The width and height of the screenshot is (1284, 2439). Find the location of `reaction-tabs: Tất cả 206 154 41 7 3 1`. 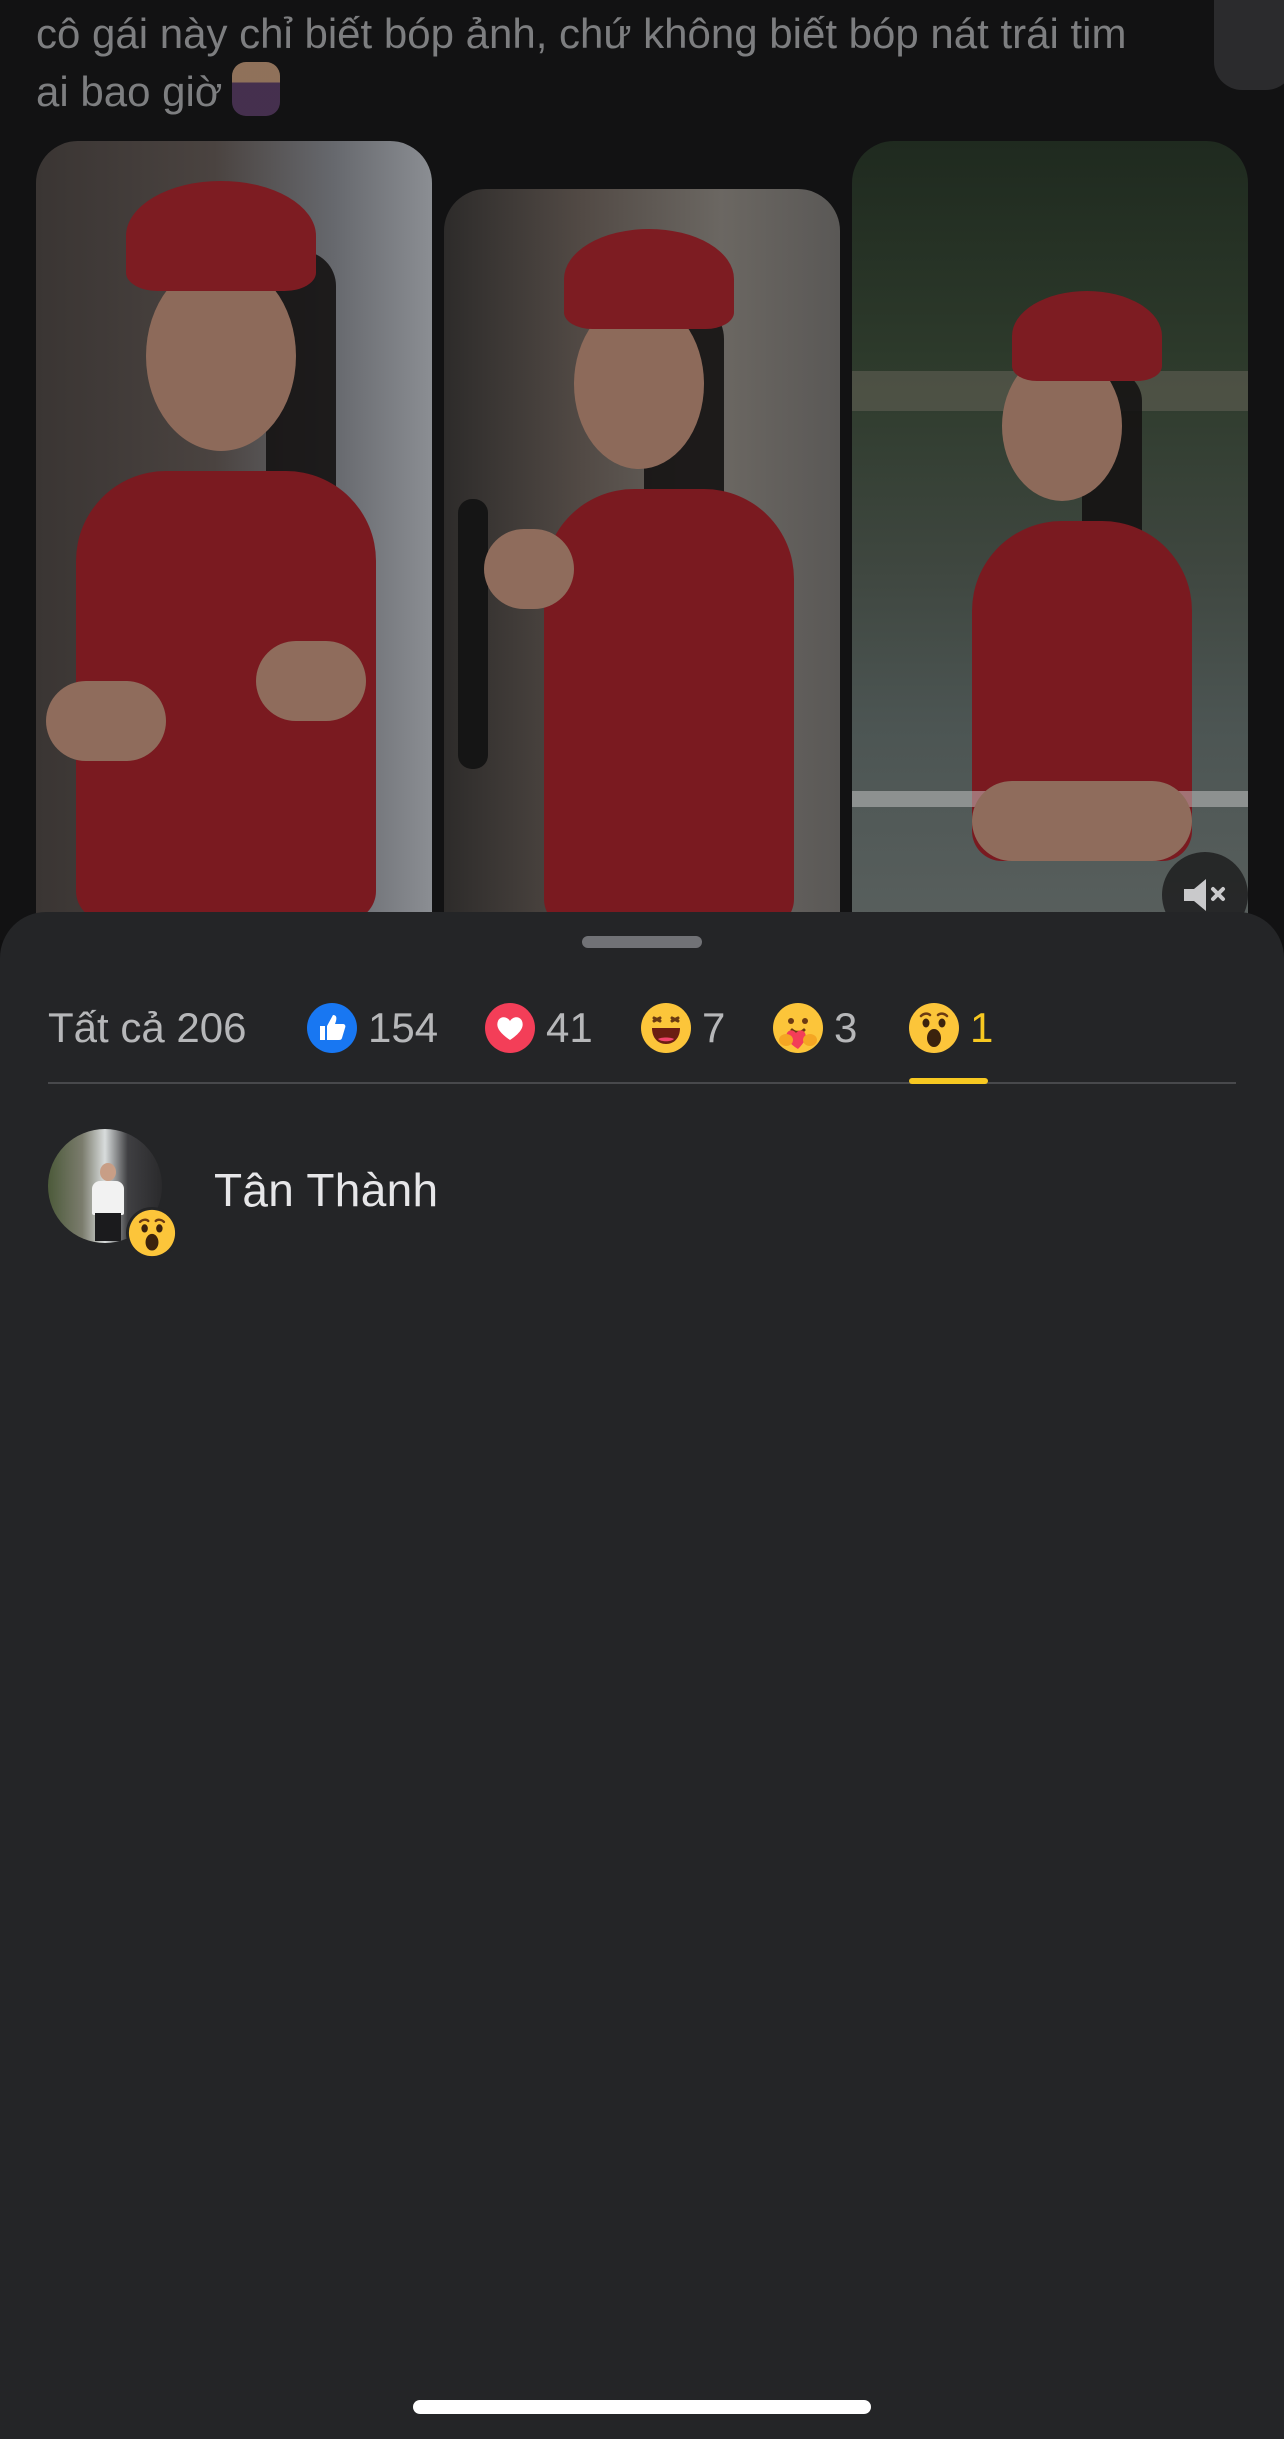

reaction-tabs: Tất cả 206 154 41 7 3 1 is located at coordinates (642, 1028).